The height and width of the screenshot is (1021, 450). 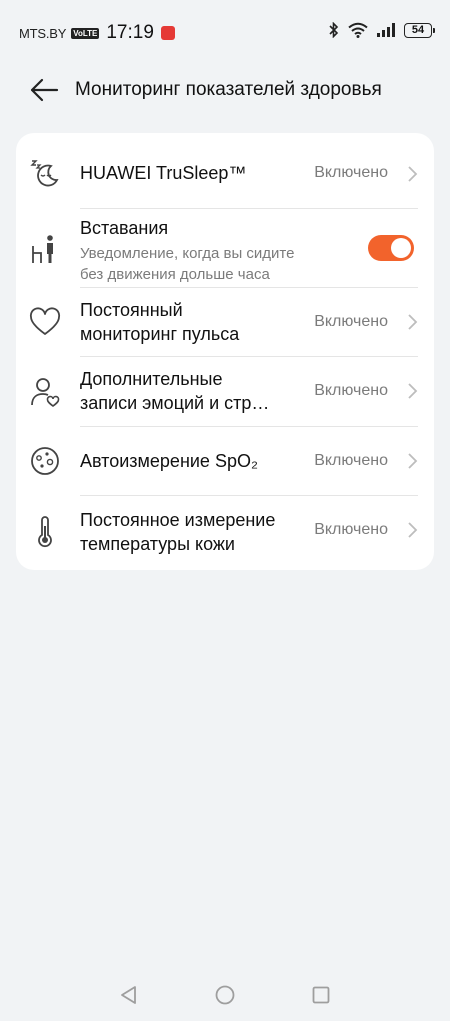 What do you see at coordinates (124, 228) in the screenshot?
I see `setting-title: Вставания` at bounding box center [124, 228].